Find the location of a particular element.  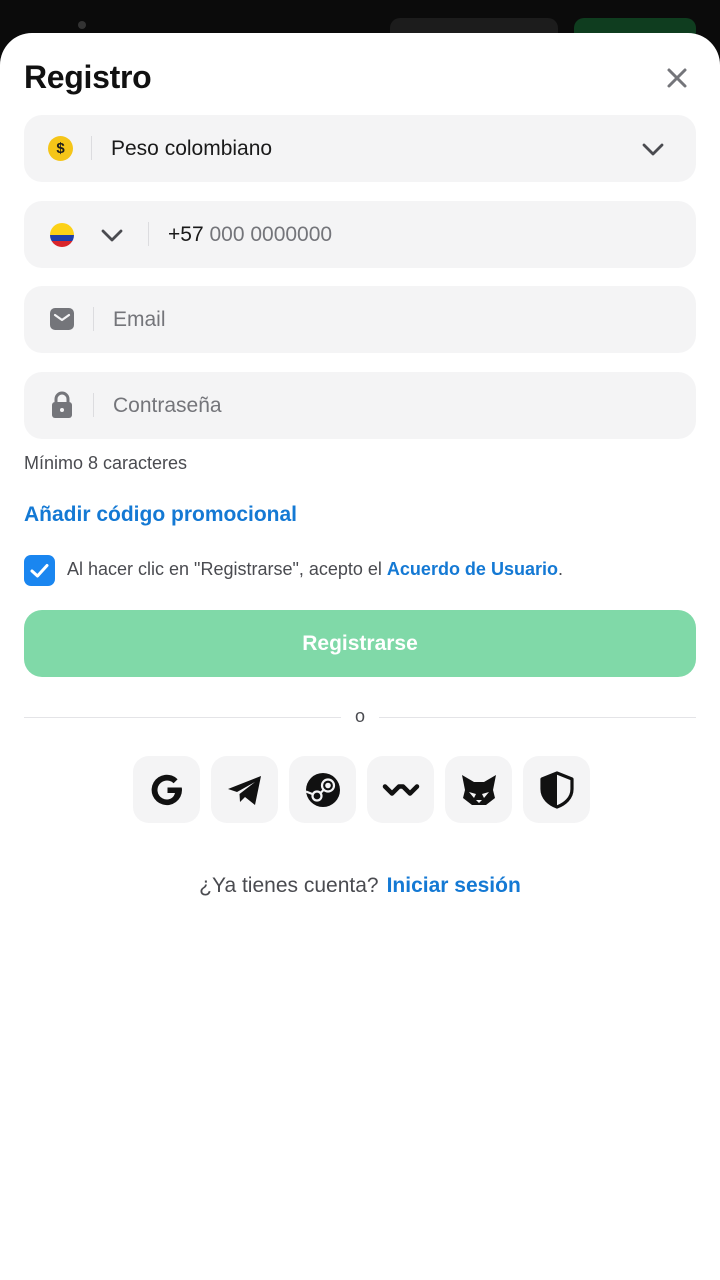

google-login-button is located at coordinates (166, 789).